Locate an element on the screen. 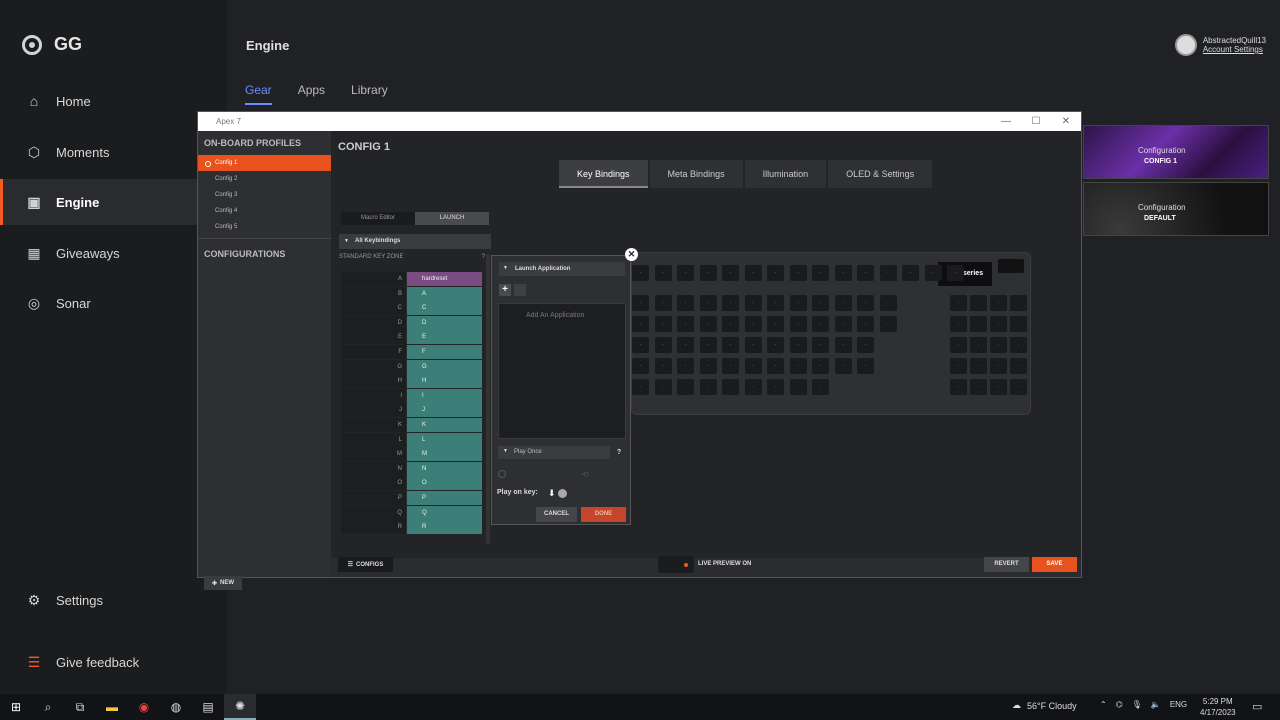  microphone-icon: 🎙 is located at coordinates (1137, 704).